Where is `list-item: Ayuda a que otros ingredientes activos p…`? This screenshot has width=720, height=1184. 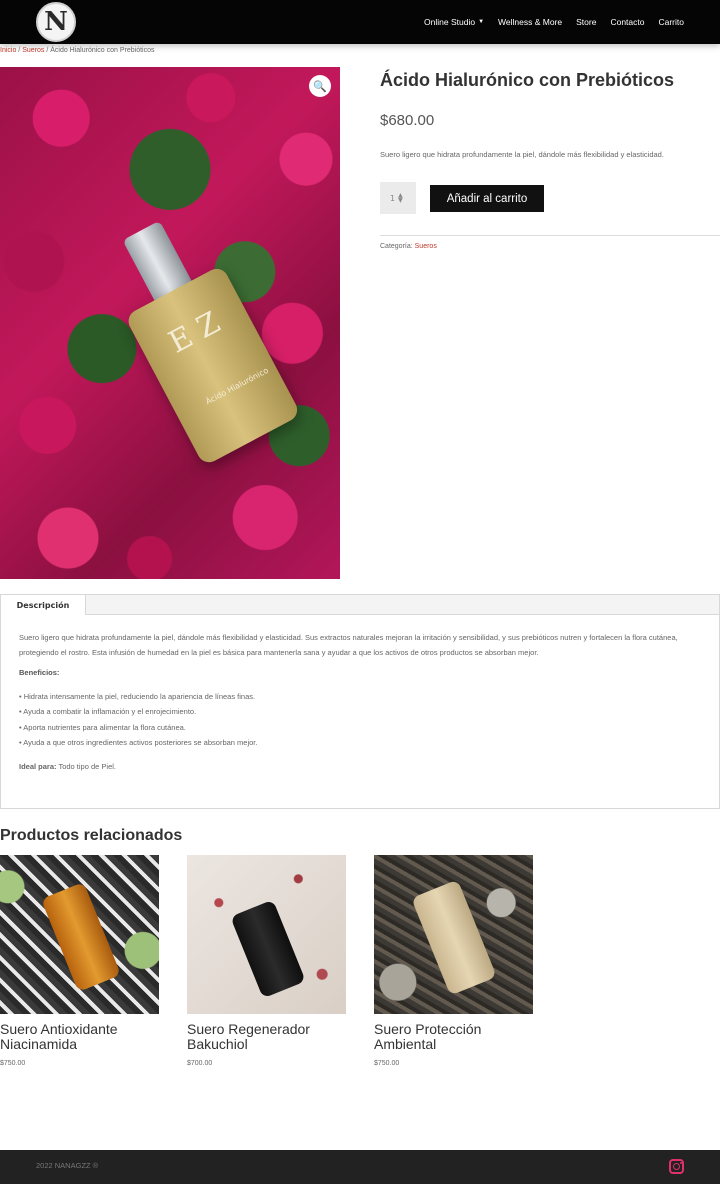
list-item: Ayuda a que otros ingredientes activos p… is located at coordinates (359, 743).